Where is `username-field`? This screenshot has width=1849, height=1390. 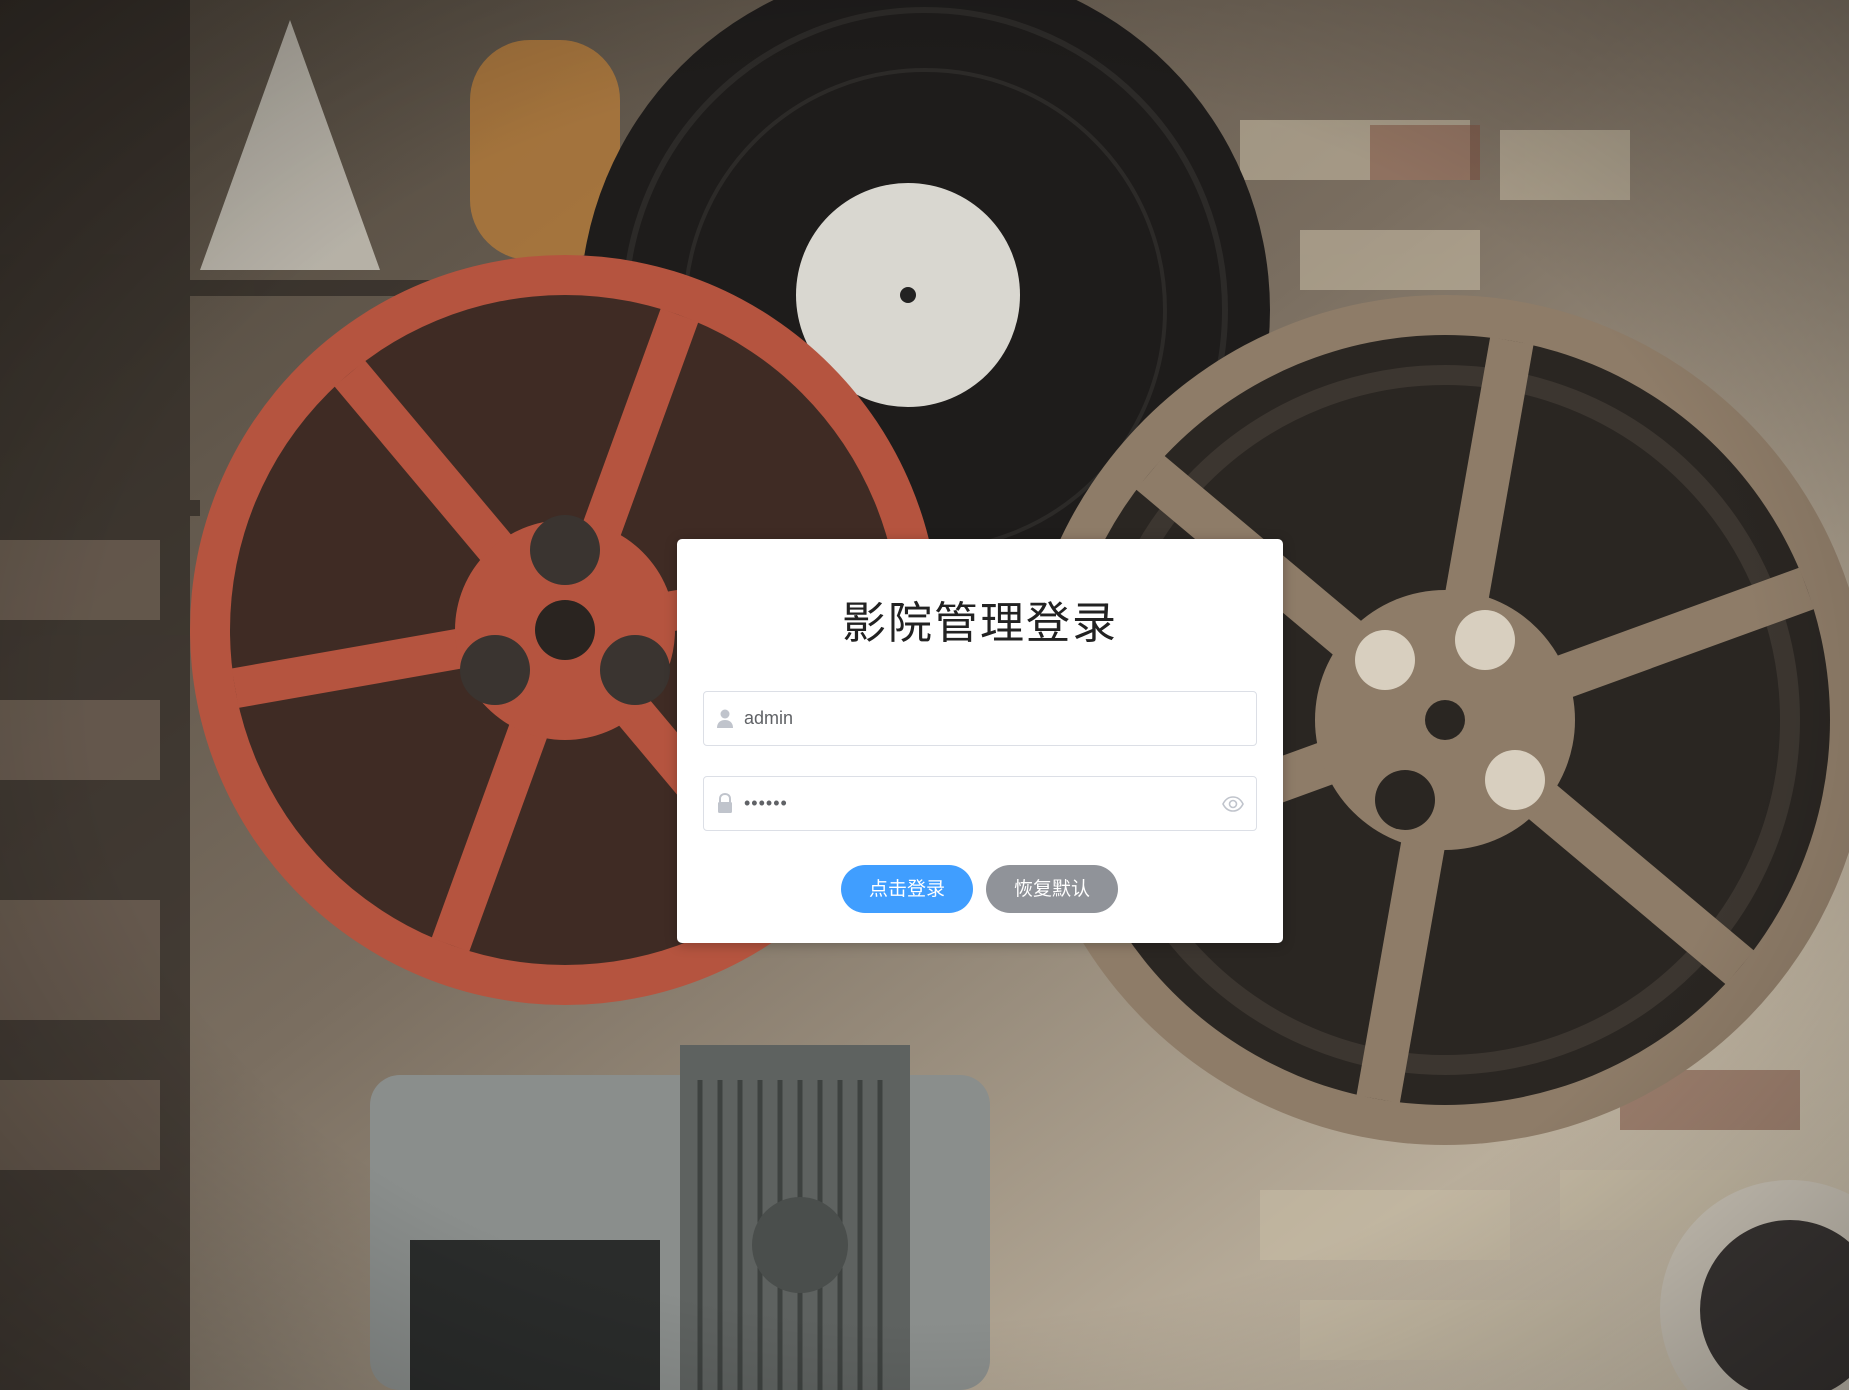 username-field is located at coordinates (980, 718).